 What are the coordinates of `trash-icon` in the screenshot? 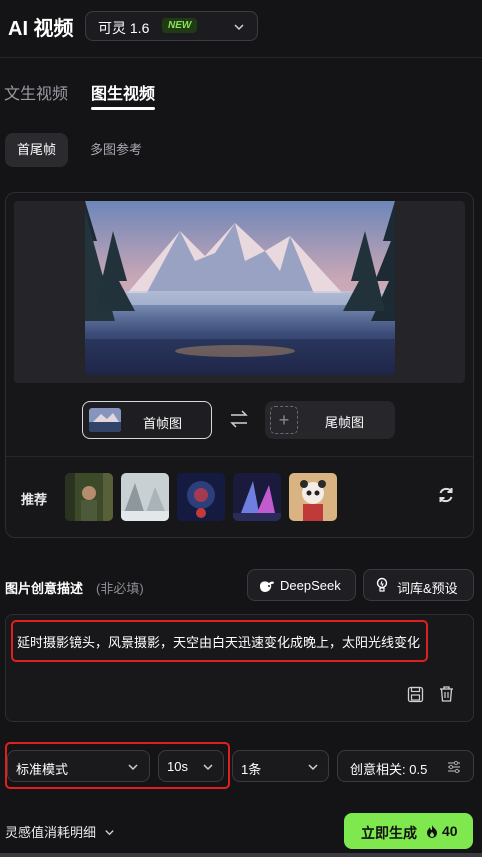 It's located at (446, 694).